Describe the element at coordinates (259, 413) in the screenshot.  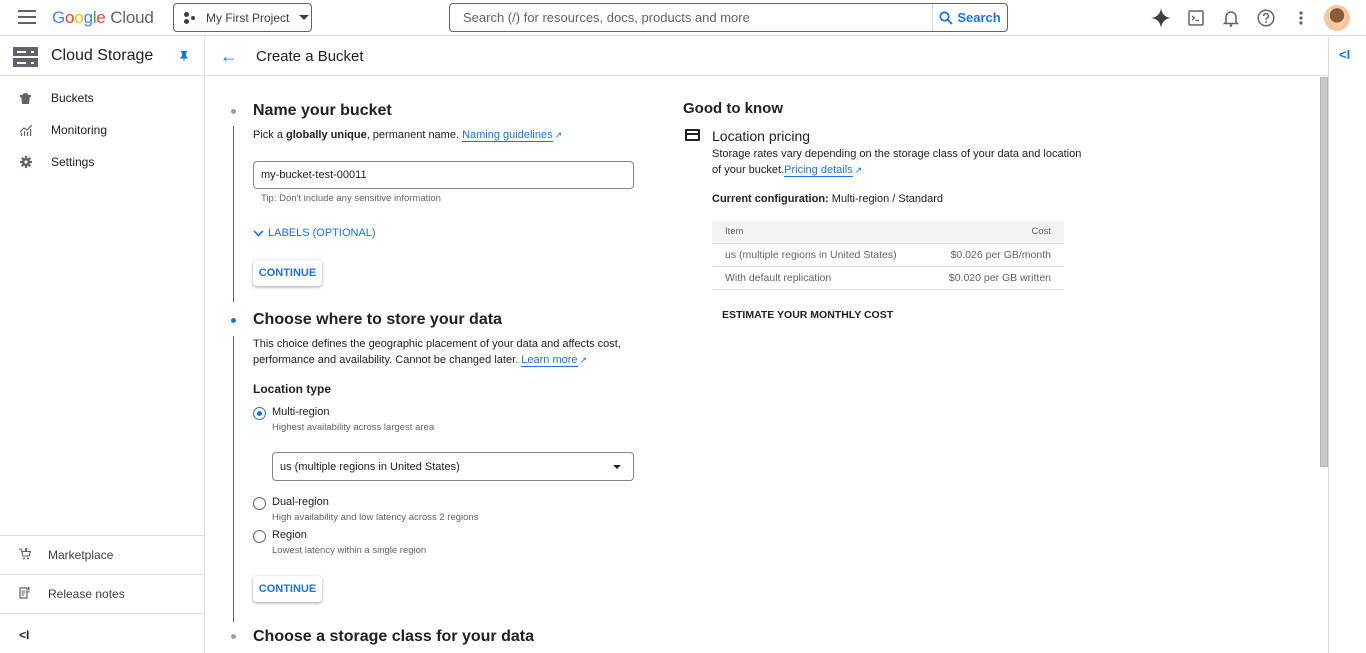
I see `radio-multi-region` at that location.